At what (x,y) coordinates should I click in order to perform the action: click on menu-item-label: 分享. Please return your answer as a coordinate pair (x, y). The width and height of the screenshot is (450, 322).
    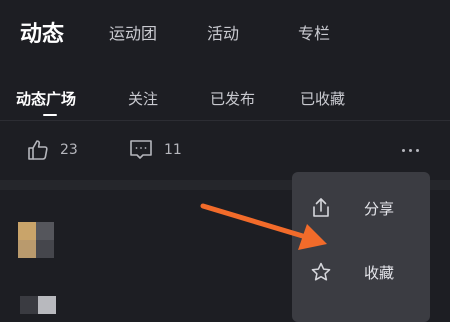
    Looking at the image, I should click on (379, 208).